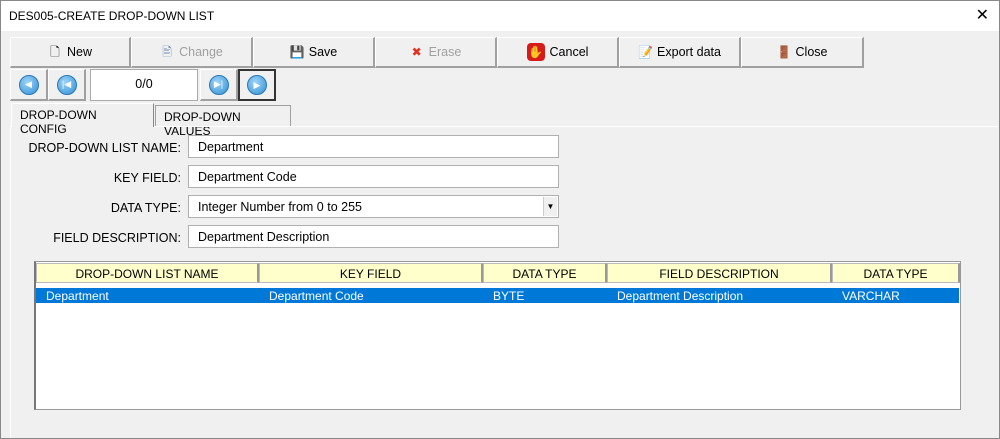  What do you see at coordinates (373, 206) in the screenshot?
I see `data-type-select: Integer Number from 0 to 255 ▼` at bounding box center [373, 206].